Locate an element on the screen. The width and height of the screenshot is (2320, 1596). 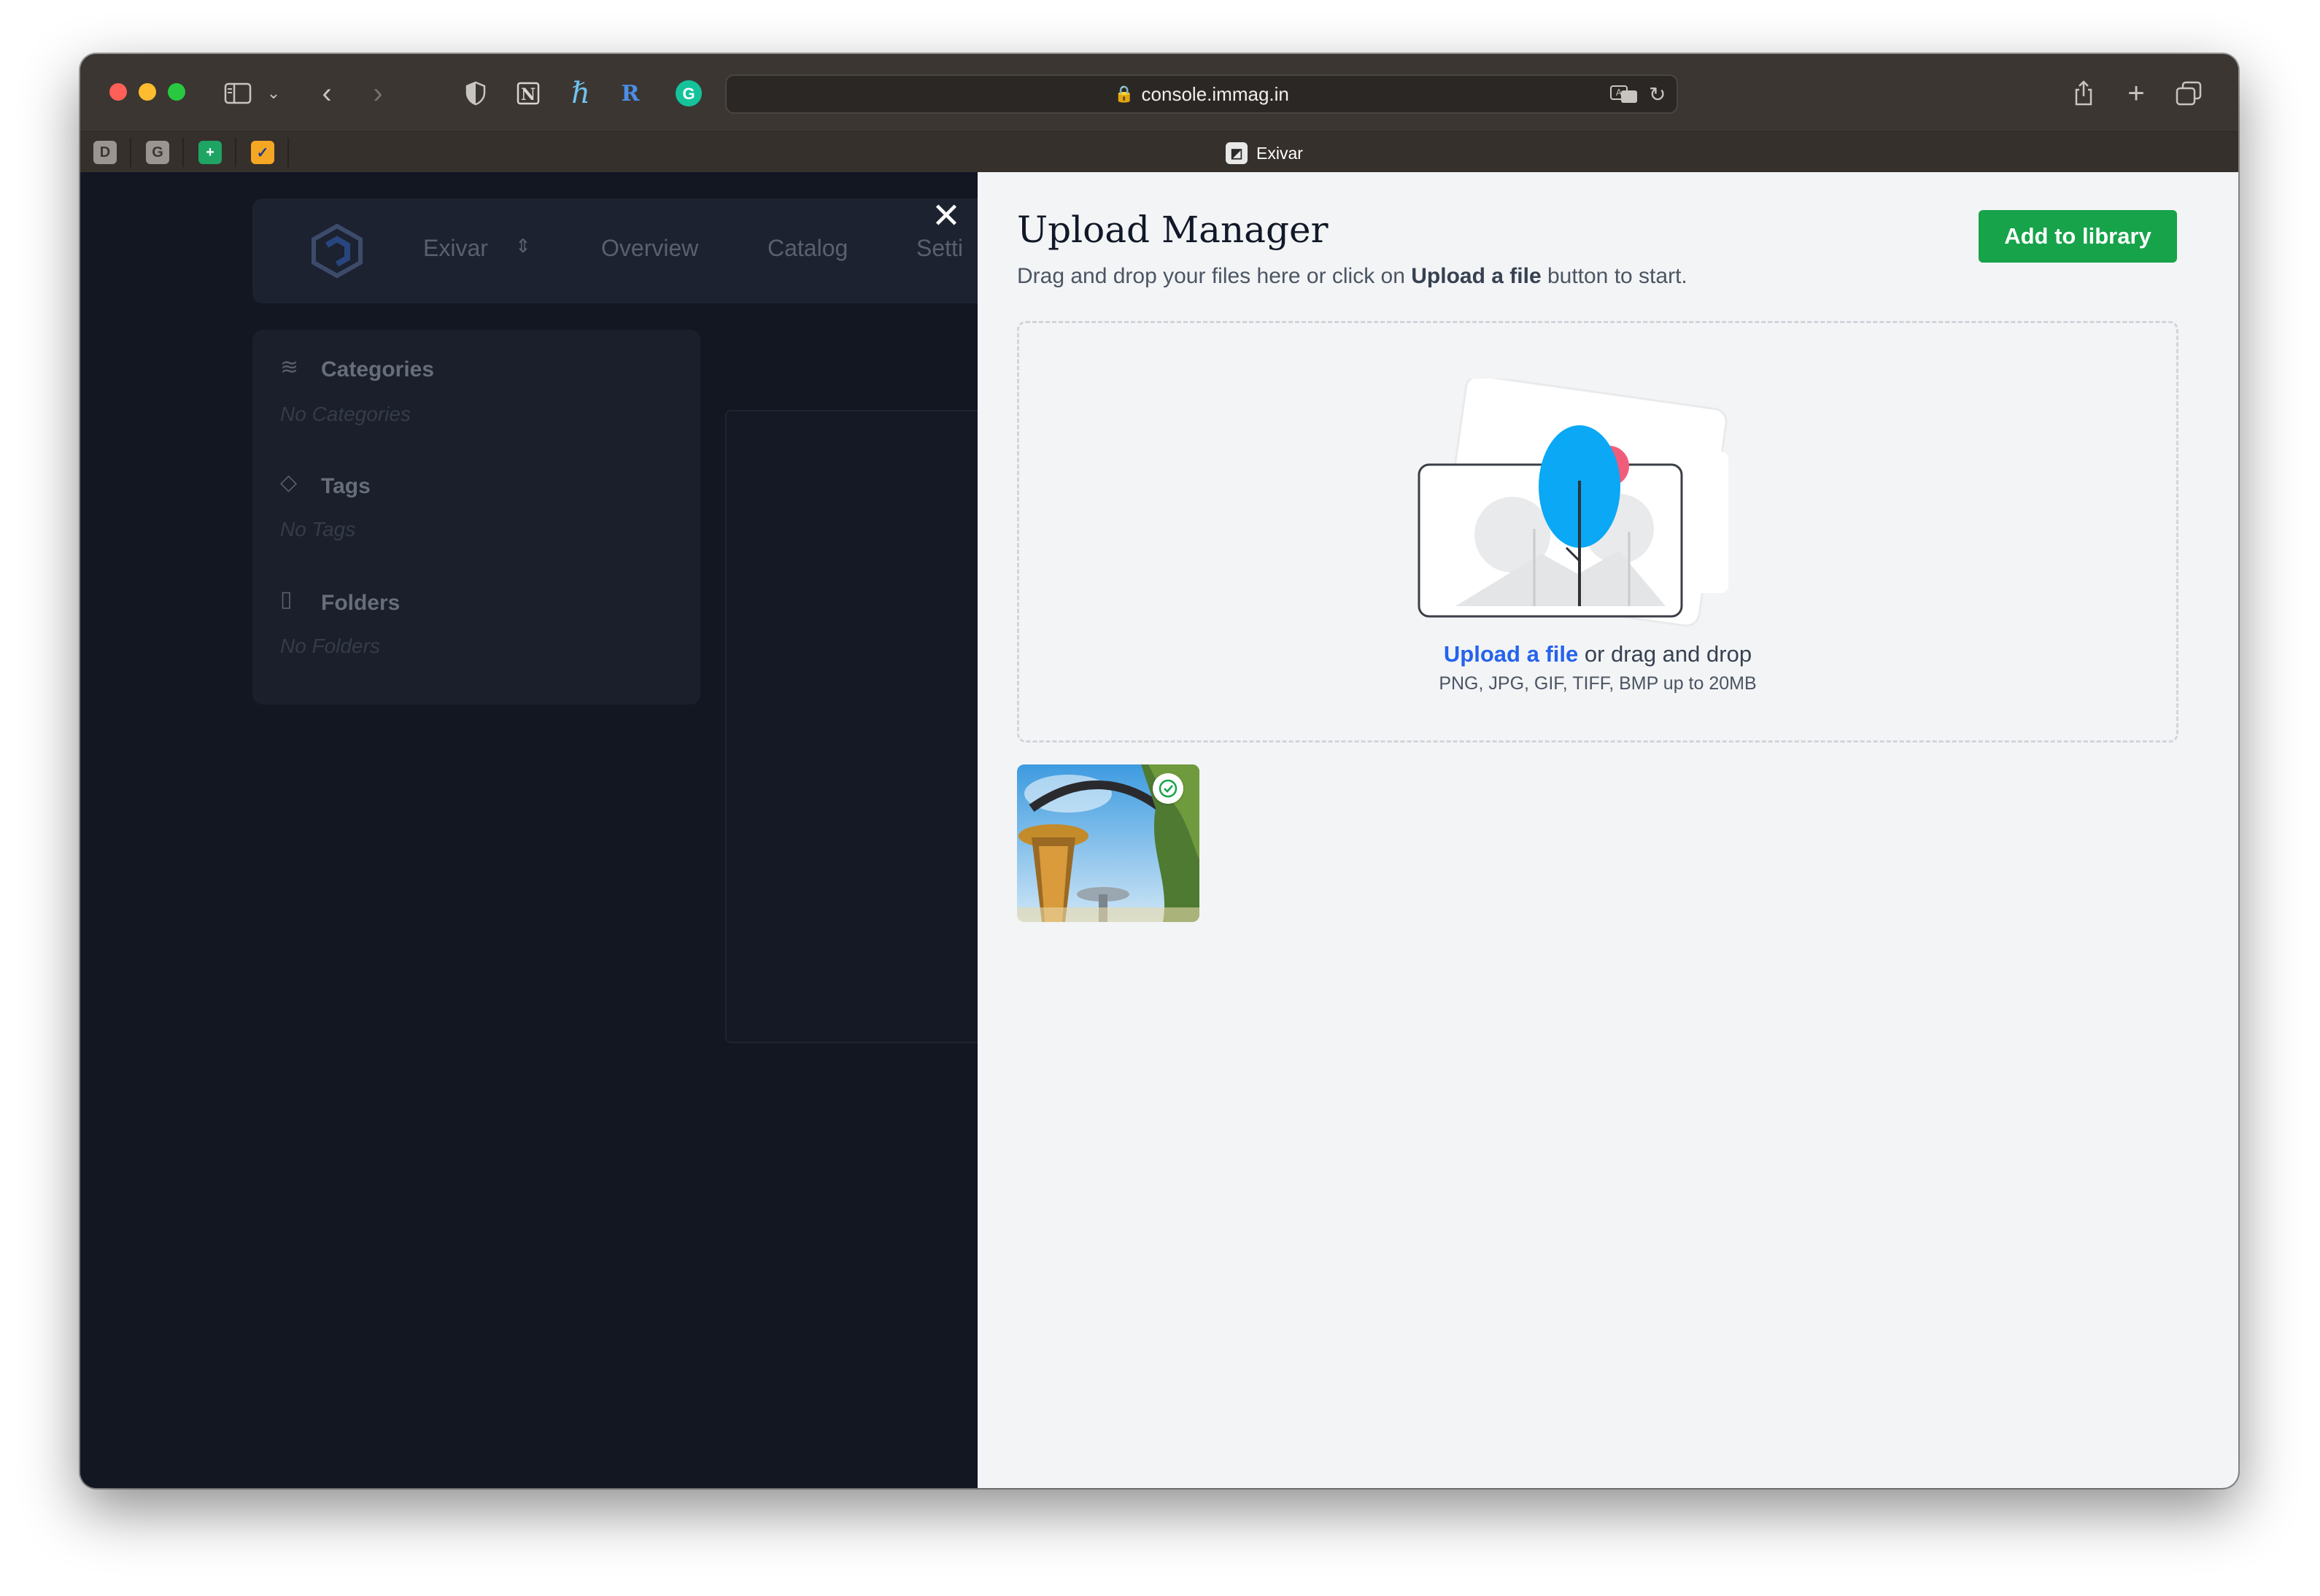
pinned-tab-d: D is located at coordinates (105, 152).